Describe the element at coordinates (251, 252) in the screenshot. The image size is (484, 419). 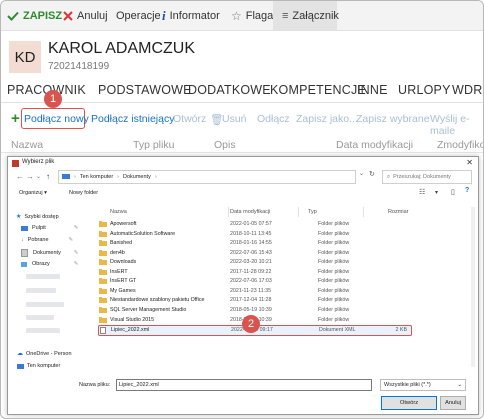
I see `file-date: 2022-07-06 15:43` at that location.